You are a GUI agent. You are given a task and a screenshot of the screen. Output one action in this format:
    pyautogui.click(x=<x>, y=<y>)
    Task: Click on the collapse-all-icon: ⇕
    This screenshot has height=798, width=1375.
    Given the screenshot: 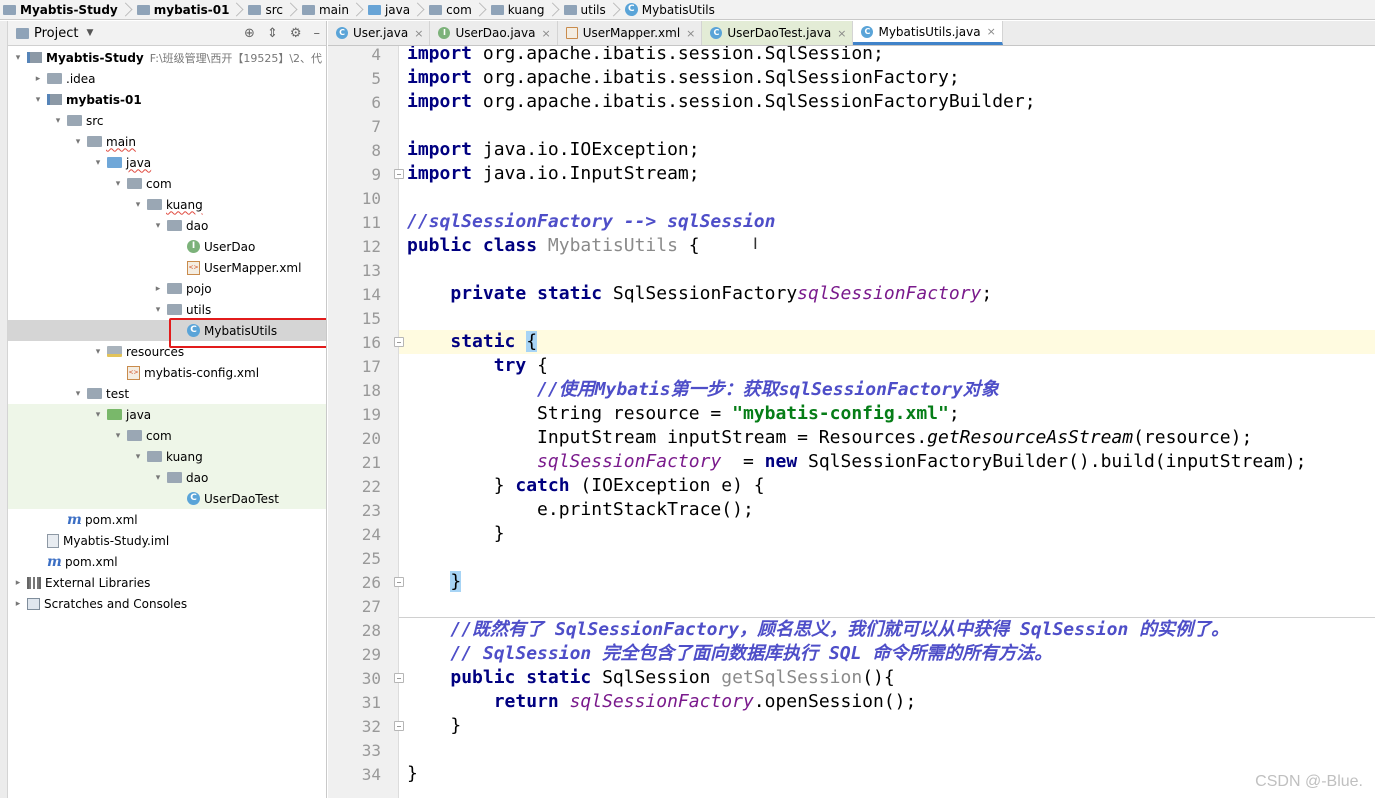 What is the action you would take?
    pyautogui.click(x=272, y=33)
    